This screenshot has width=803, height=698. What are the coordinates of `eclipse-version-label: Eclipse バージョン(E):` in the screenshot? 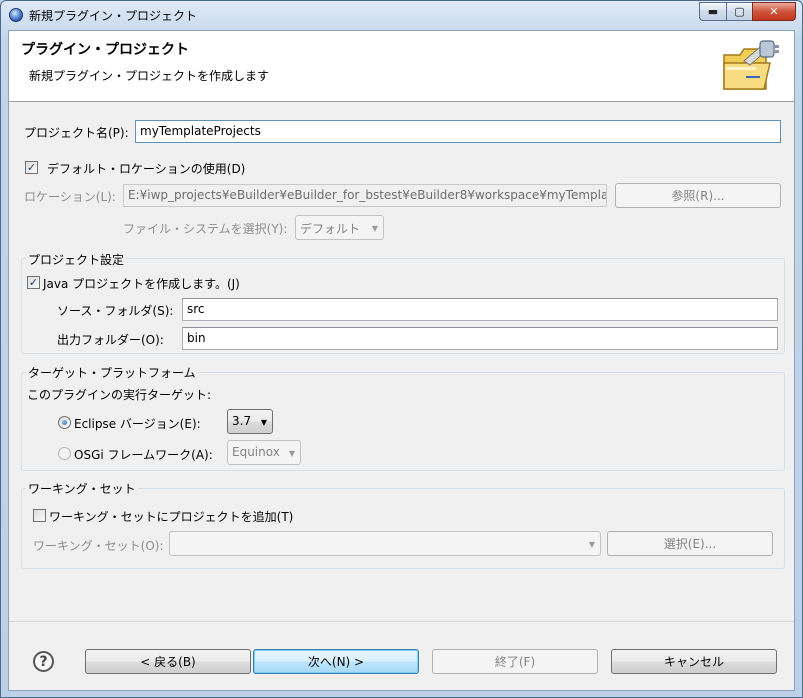 It's located at (137, 424).